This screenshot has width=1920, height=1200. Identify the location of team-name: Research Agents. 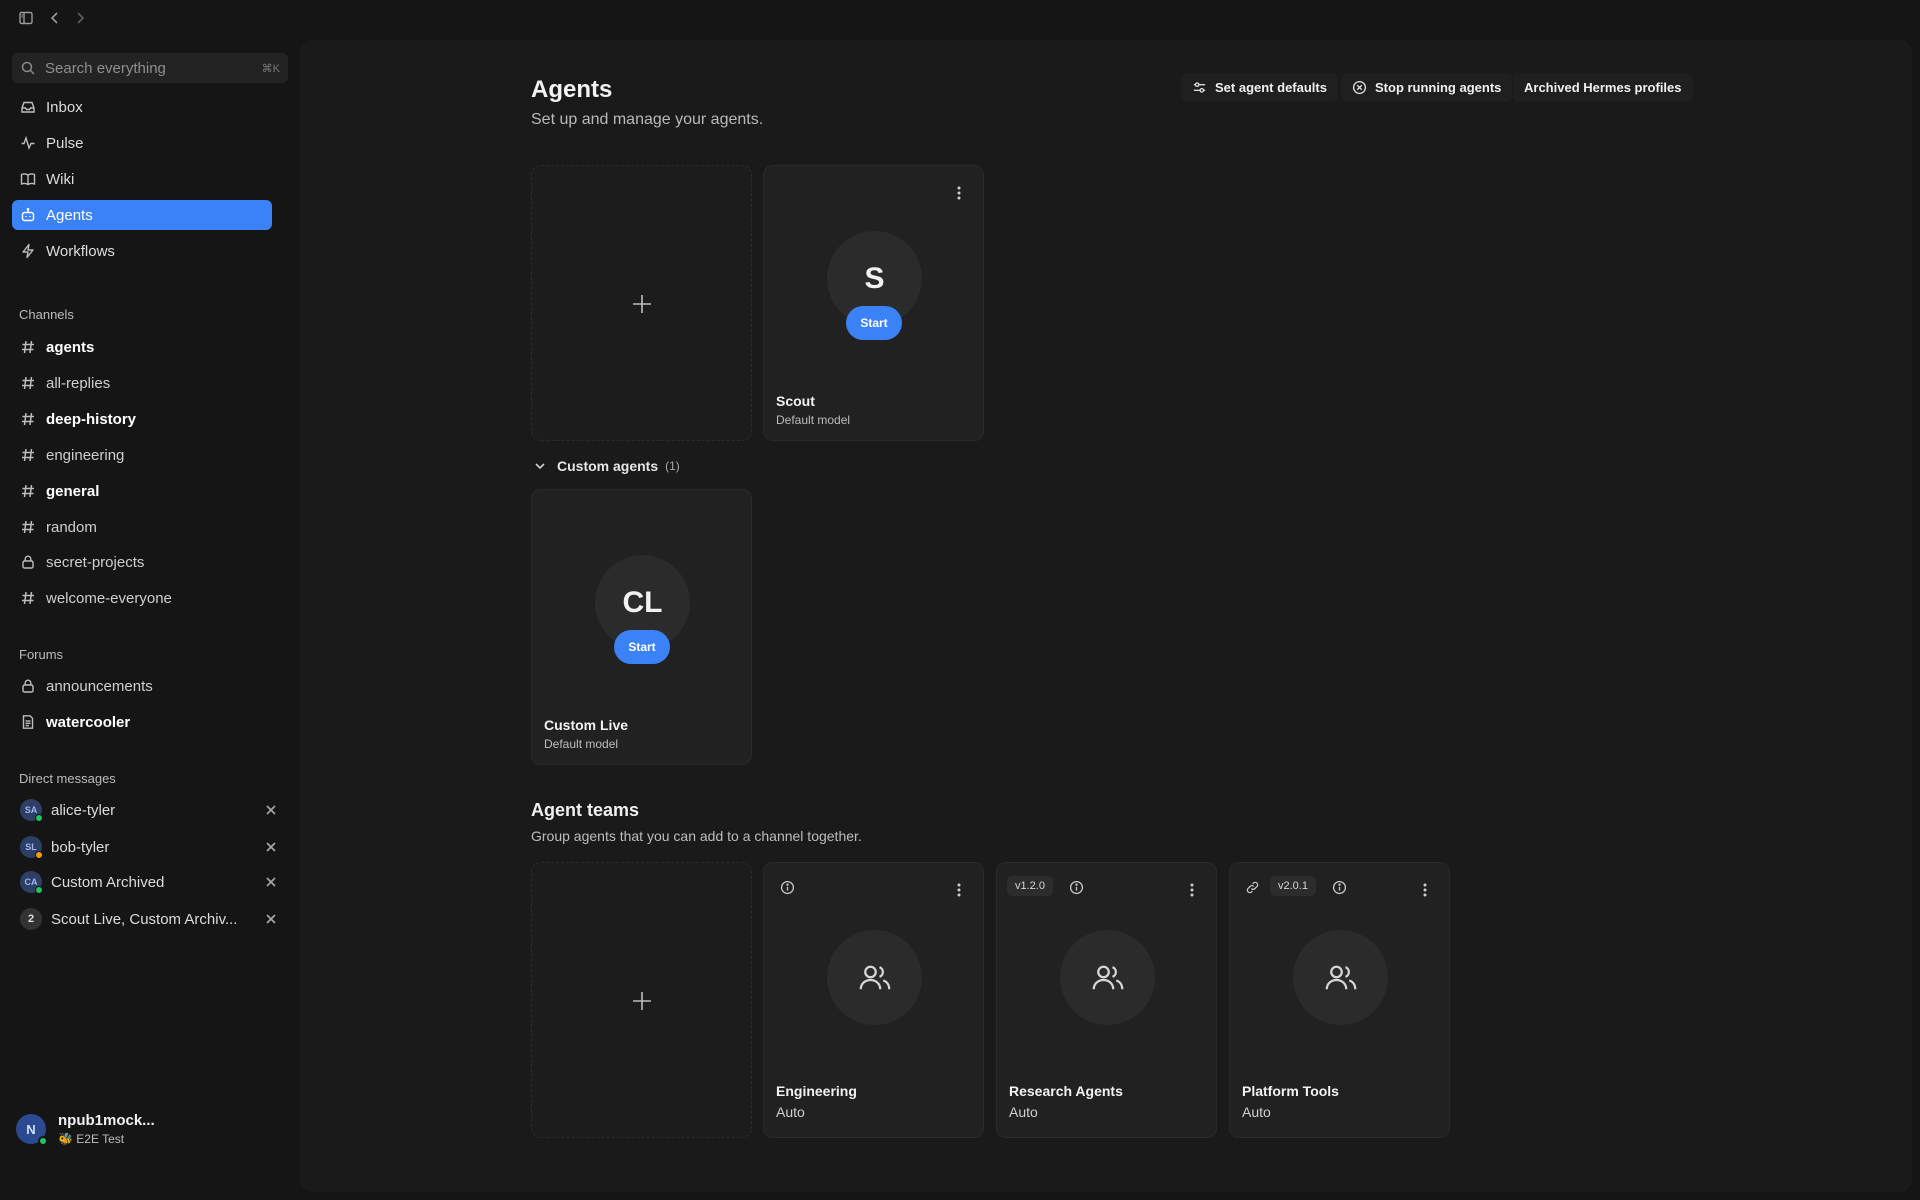
(1066, 1091).